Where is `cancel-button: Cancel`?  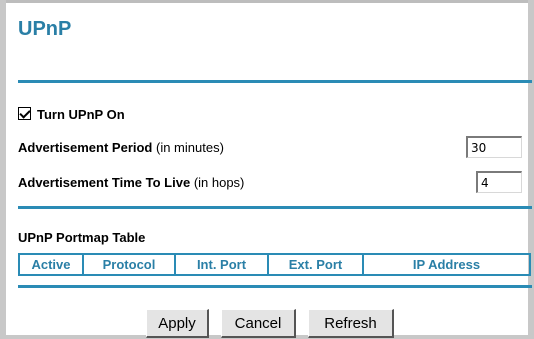
cancel-button: Cancel is located at coordinates (258, 323).